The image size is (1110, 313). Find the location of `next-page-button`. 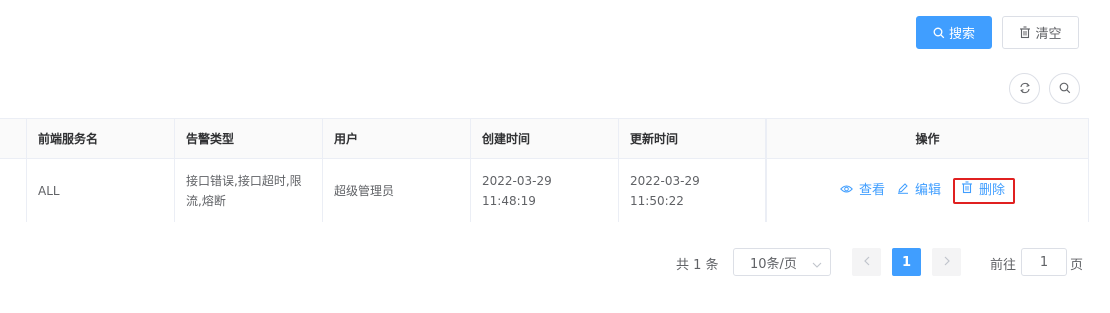

next-page-button is located at coordinates (946, 262).